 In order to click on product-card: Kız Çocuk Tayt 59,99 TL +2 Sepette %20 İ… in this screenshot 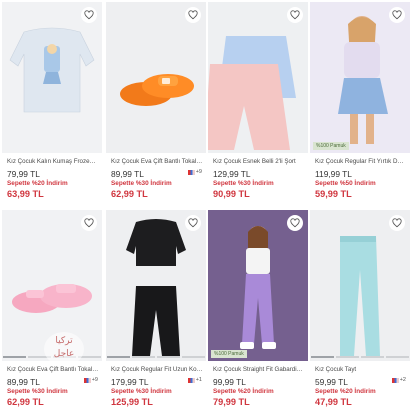, I will do `click(360, 312)`.